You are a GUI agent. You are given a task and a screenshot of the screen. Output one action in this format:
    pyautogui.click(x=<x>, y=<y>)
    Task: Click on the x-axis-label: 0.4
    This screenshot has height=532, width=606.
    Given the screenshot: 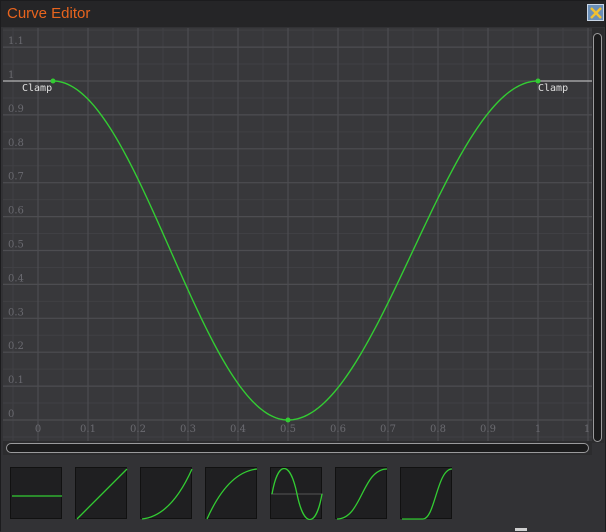 What is the action you would take?
    pyautogui.click(x=238, y=429)
    